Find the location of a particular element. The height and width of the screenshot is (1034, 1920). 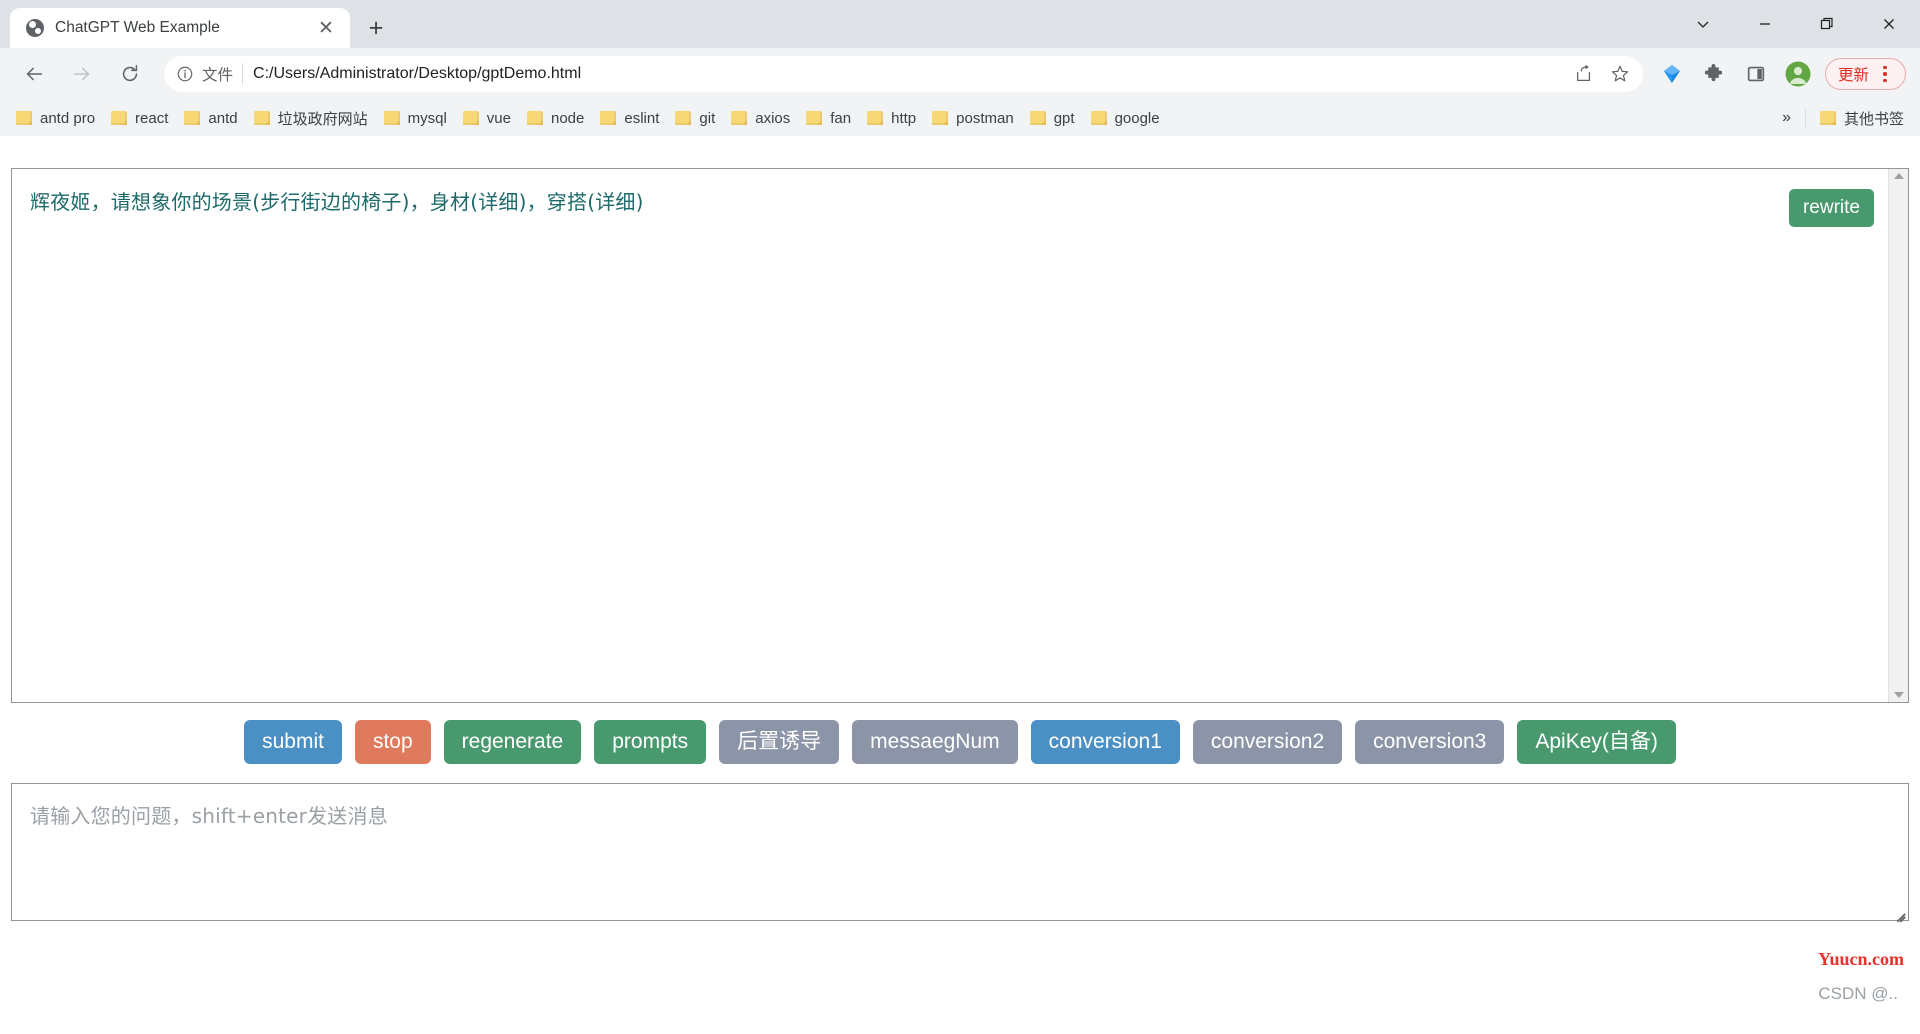

bookmark-antd: antd is located at coordinates (210, 118).